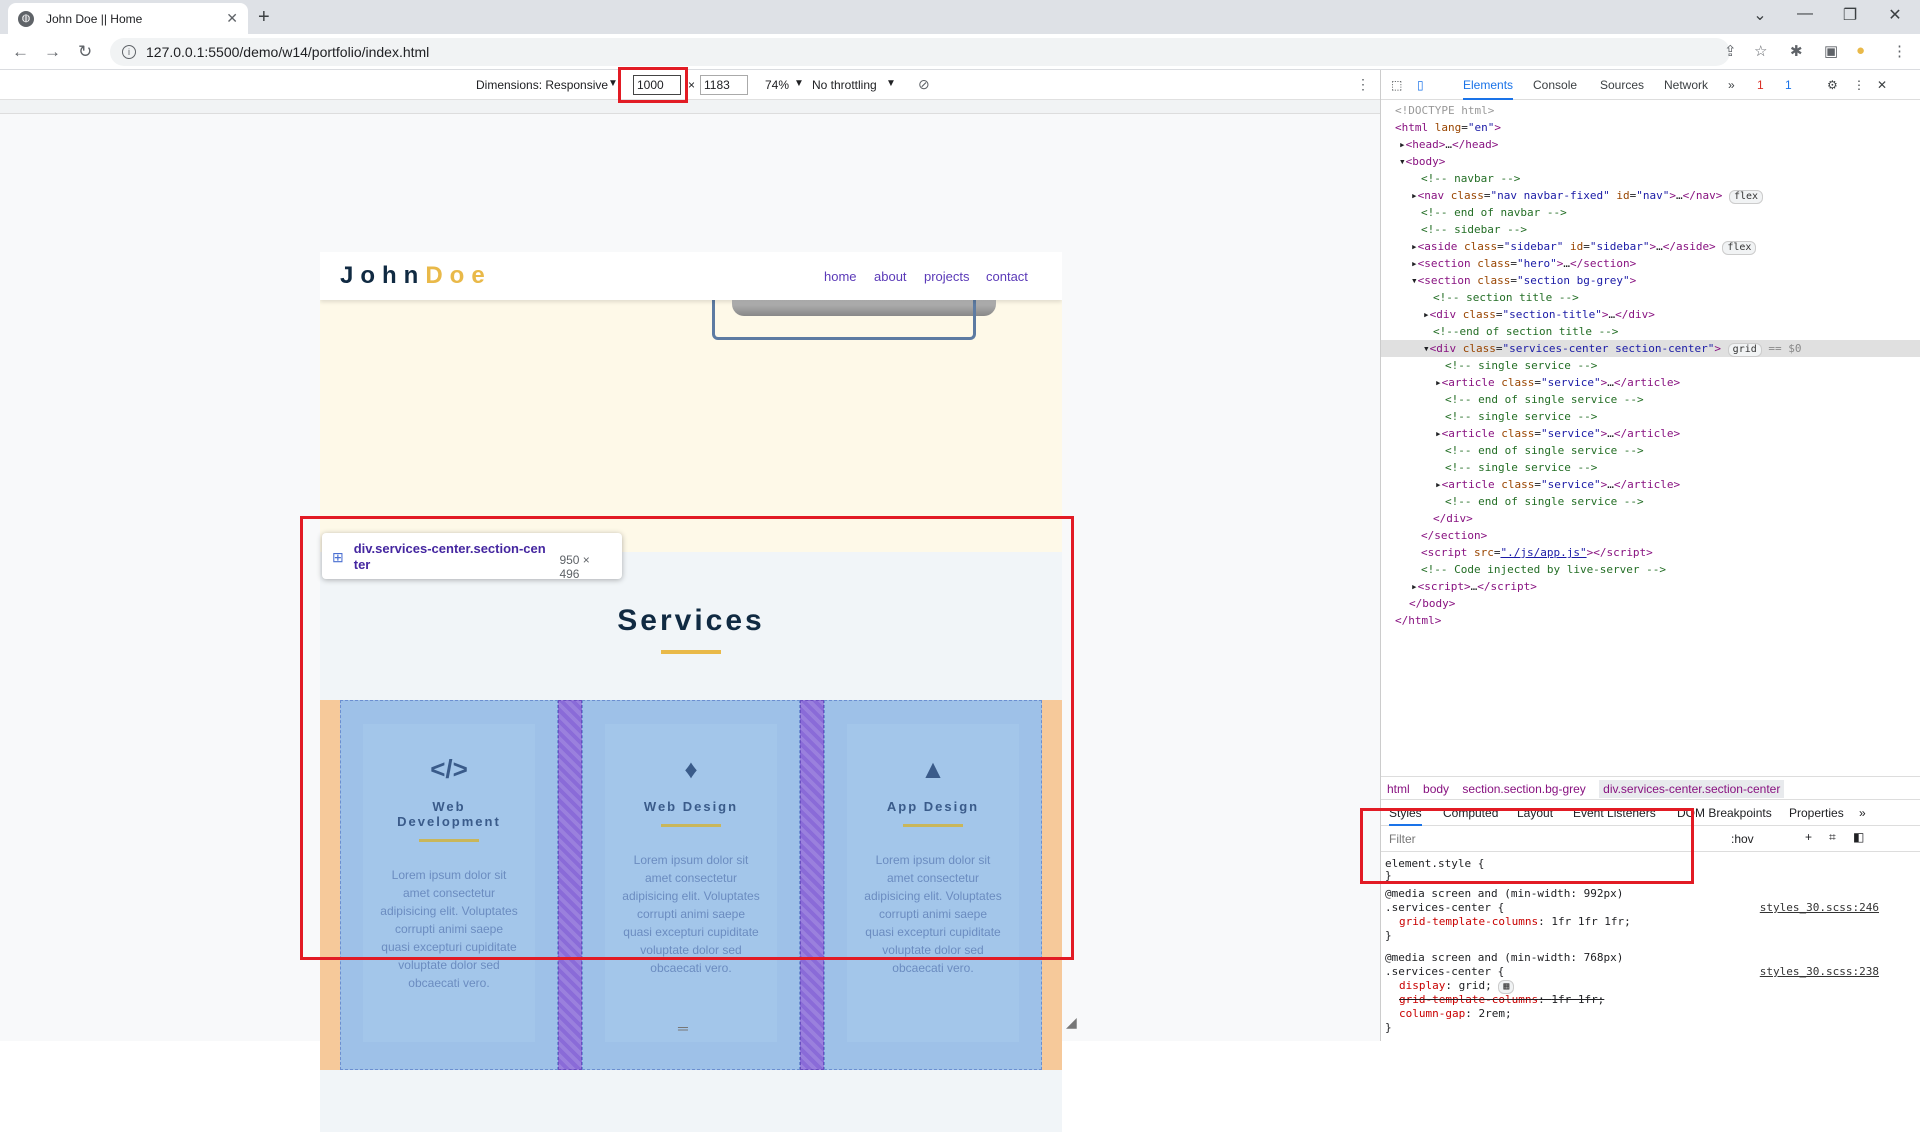 This screenshot has width=1920, height=1132. What do you see at coordinates (1645, 999) in the screenshot?
I see `style-decl-overridden: grid-template-columns: 1fr 1fr;` at bounding box center [1645, 999].